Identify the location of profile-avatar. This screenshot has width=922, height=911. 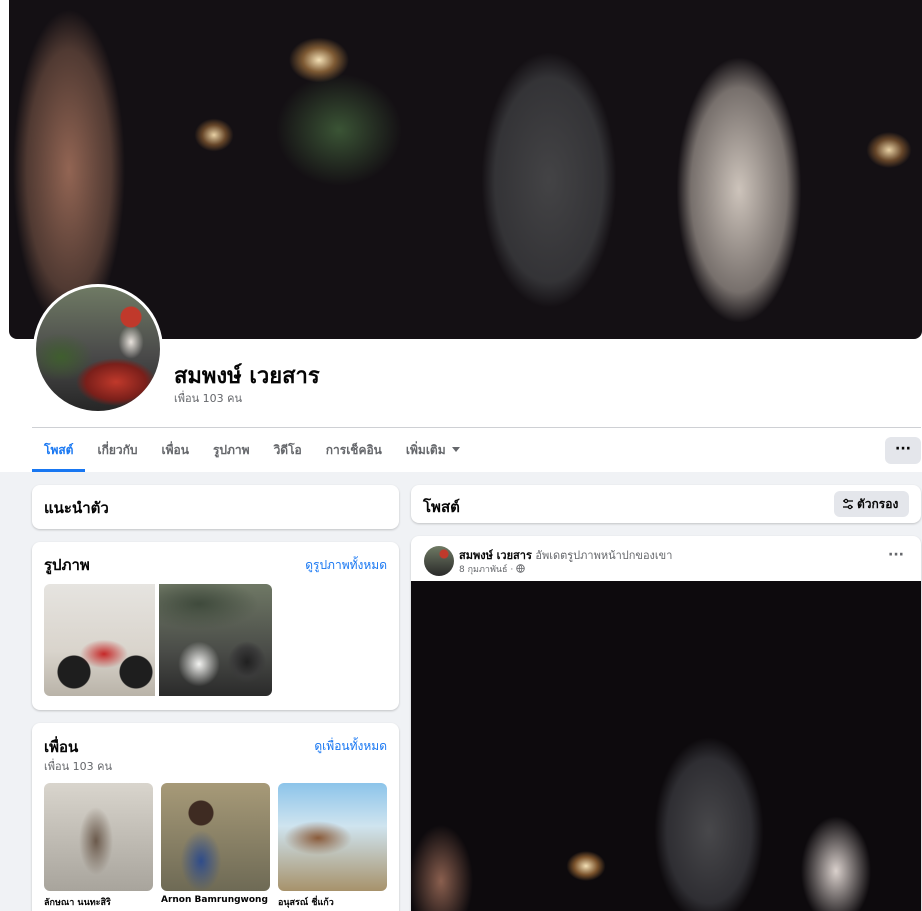
(98, 349).